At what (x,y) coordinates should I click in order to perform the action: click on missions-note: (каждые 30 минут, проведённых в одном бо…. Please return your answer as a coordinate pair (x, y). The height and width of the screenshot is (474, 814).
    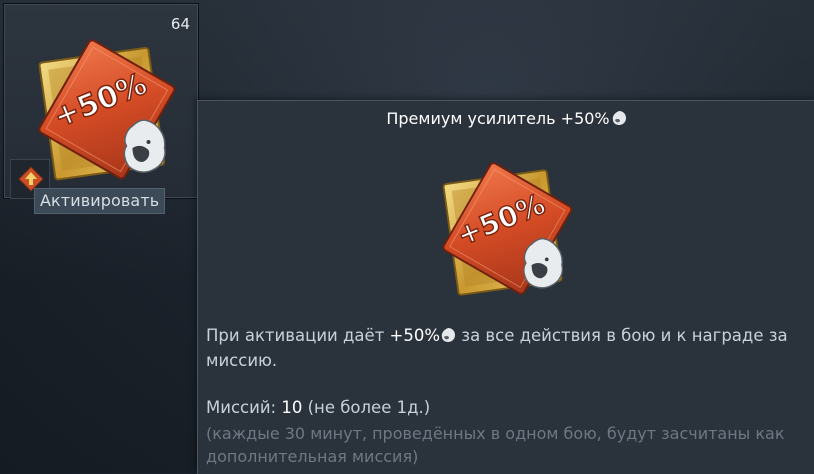
    Looking at the image, I should click on (495, 445).